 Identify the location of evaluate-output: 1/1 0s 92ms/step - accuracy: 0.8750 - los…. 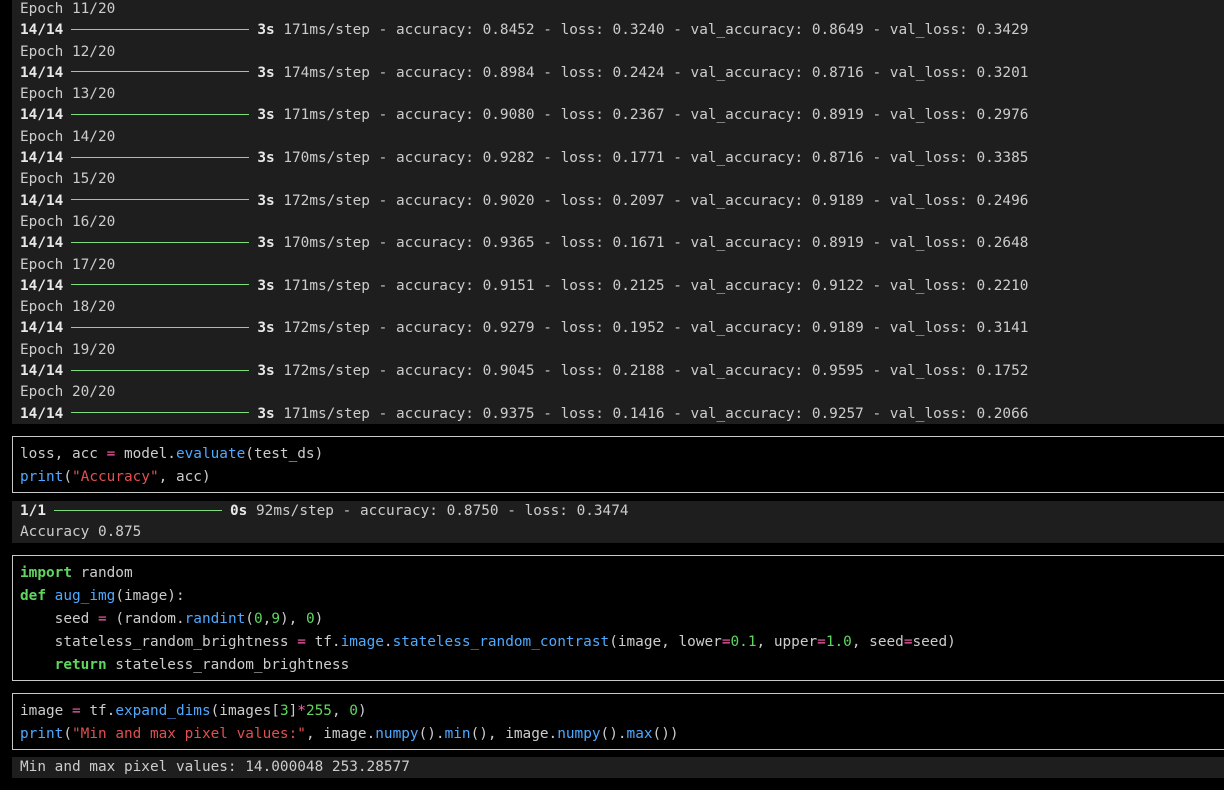
(618, 522).